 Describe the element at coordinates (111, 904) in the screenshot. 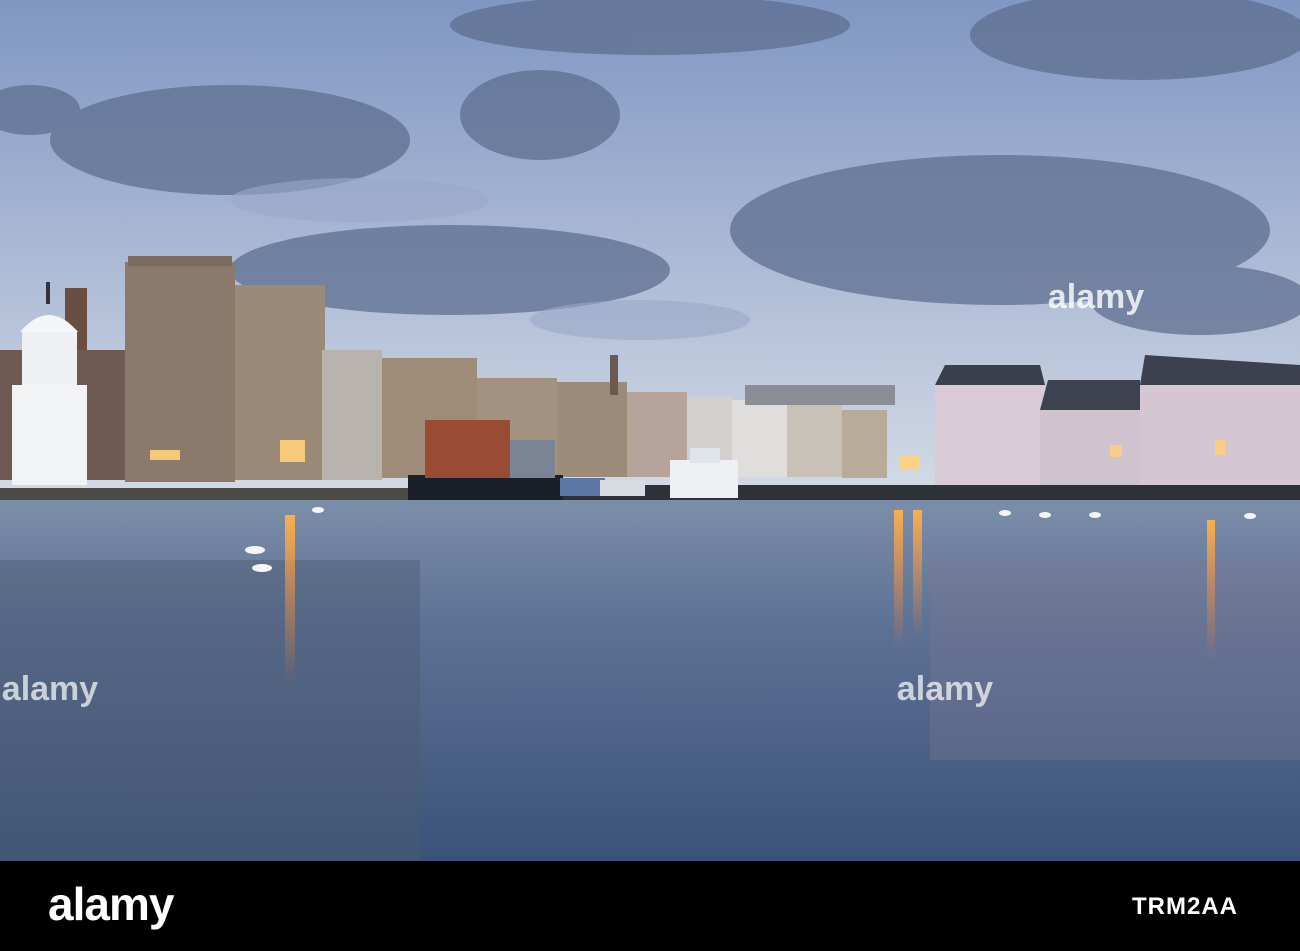

I see `brand-logo: alamy` at that location.